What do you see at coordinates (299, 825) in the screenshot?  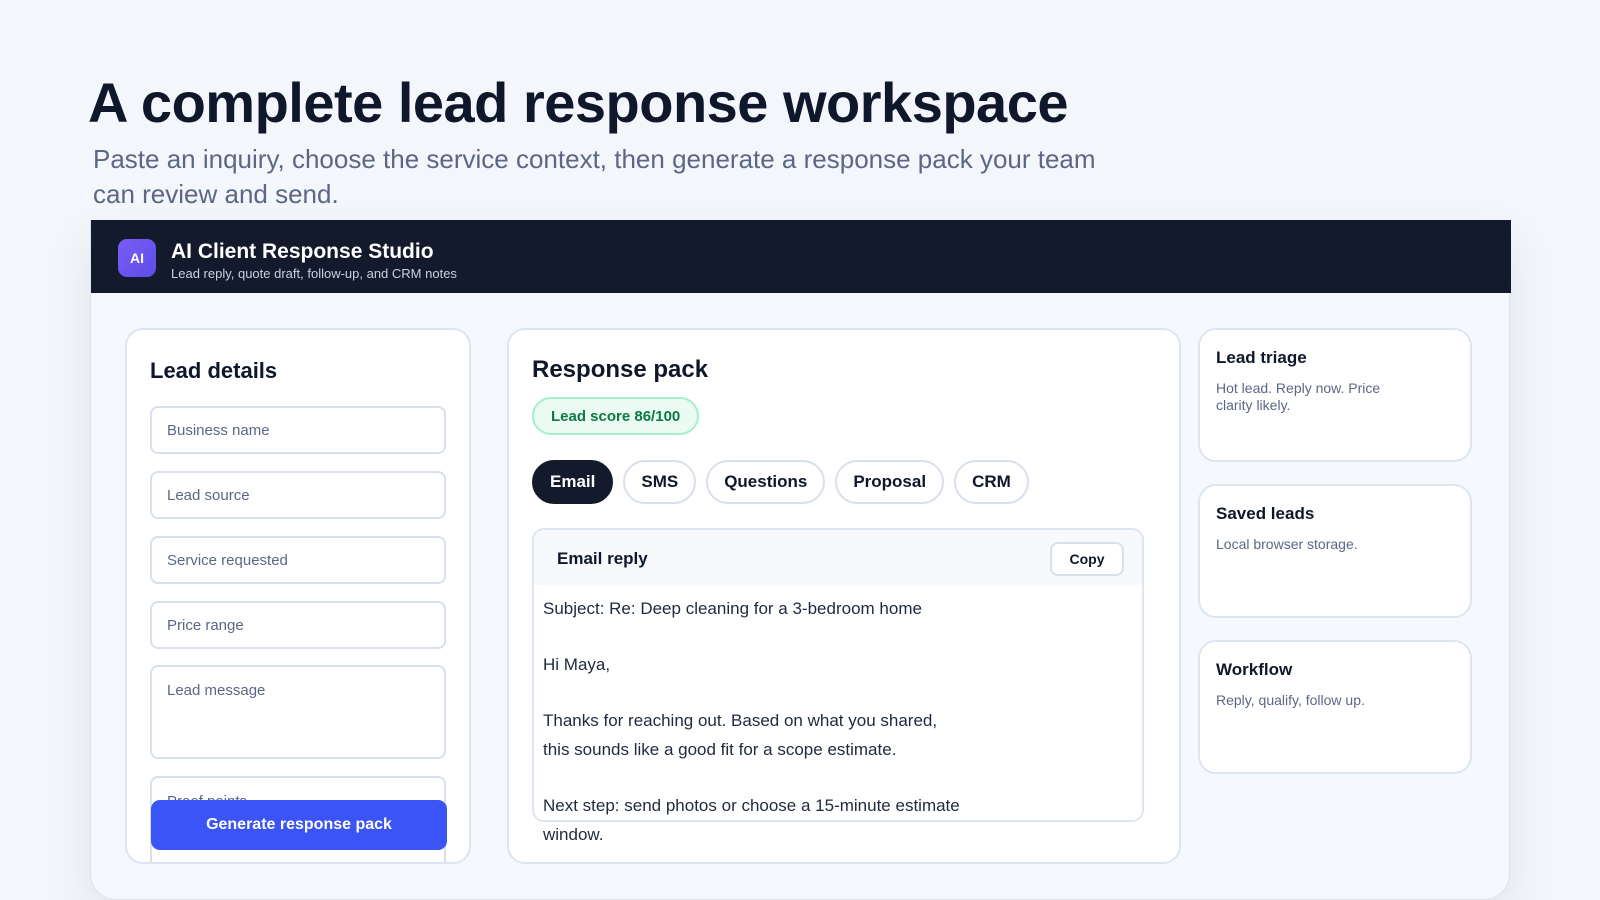 I see `generate-response-pack-button: Generate response pack` at bounding box center [299, 825].